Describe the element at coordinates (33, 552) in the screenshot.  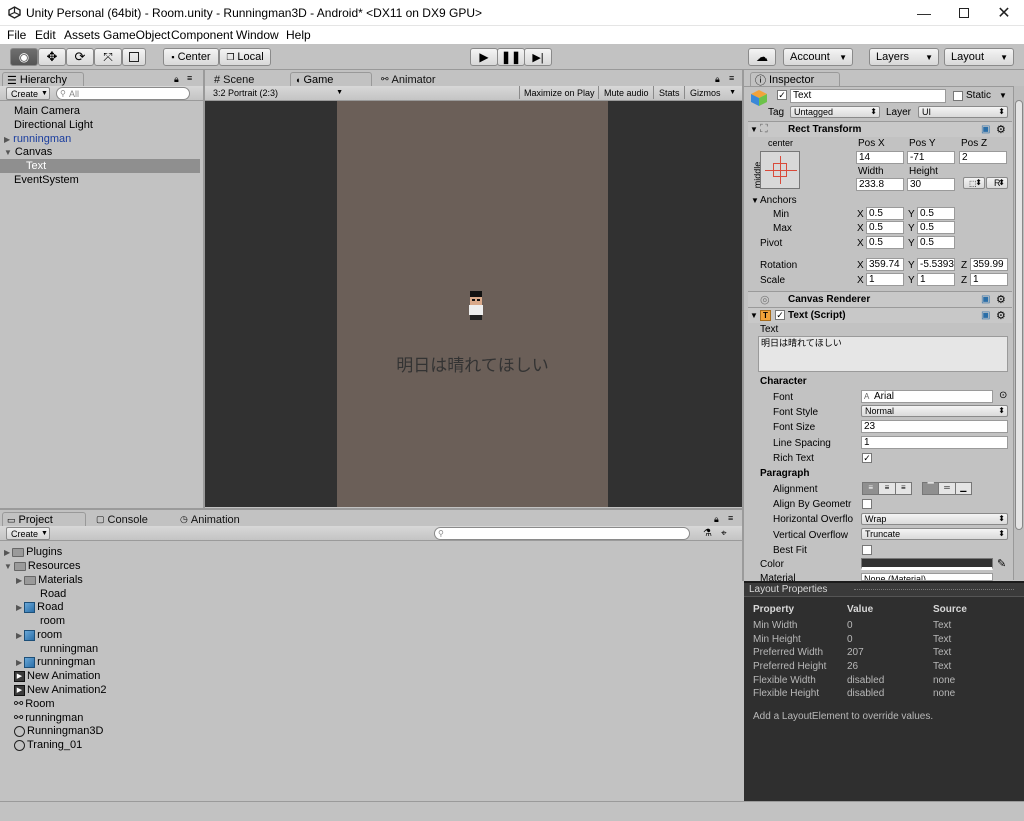
I see `project-item-plugins: ▶ Plugins` at that location.